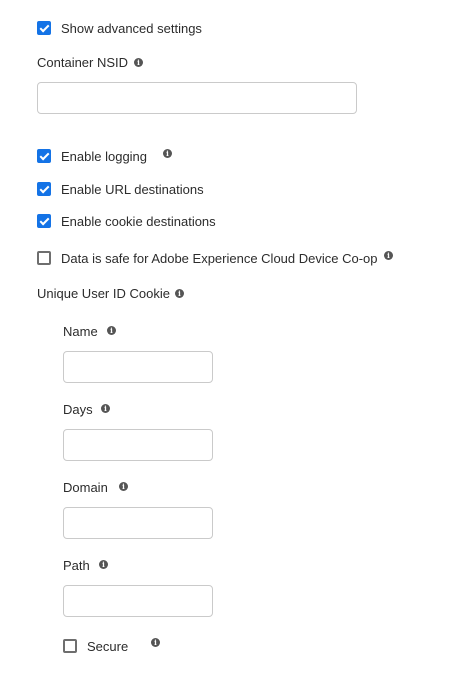  Describe the element at coordinates (44, 189) in the screenshot. I see `enable-url-destinations-checkbox` at that location.